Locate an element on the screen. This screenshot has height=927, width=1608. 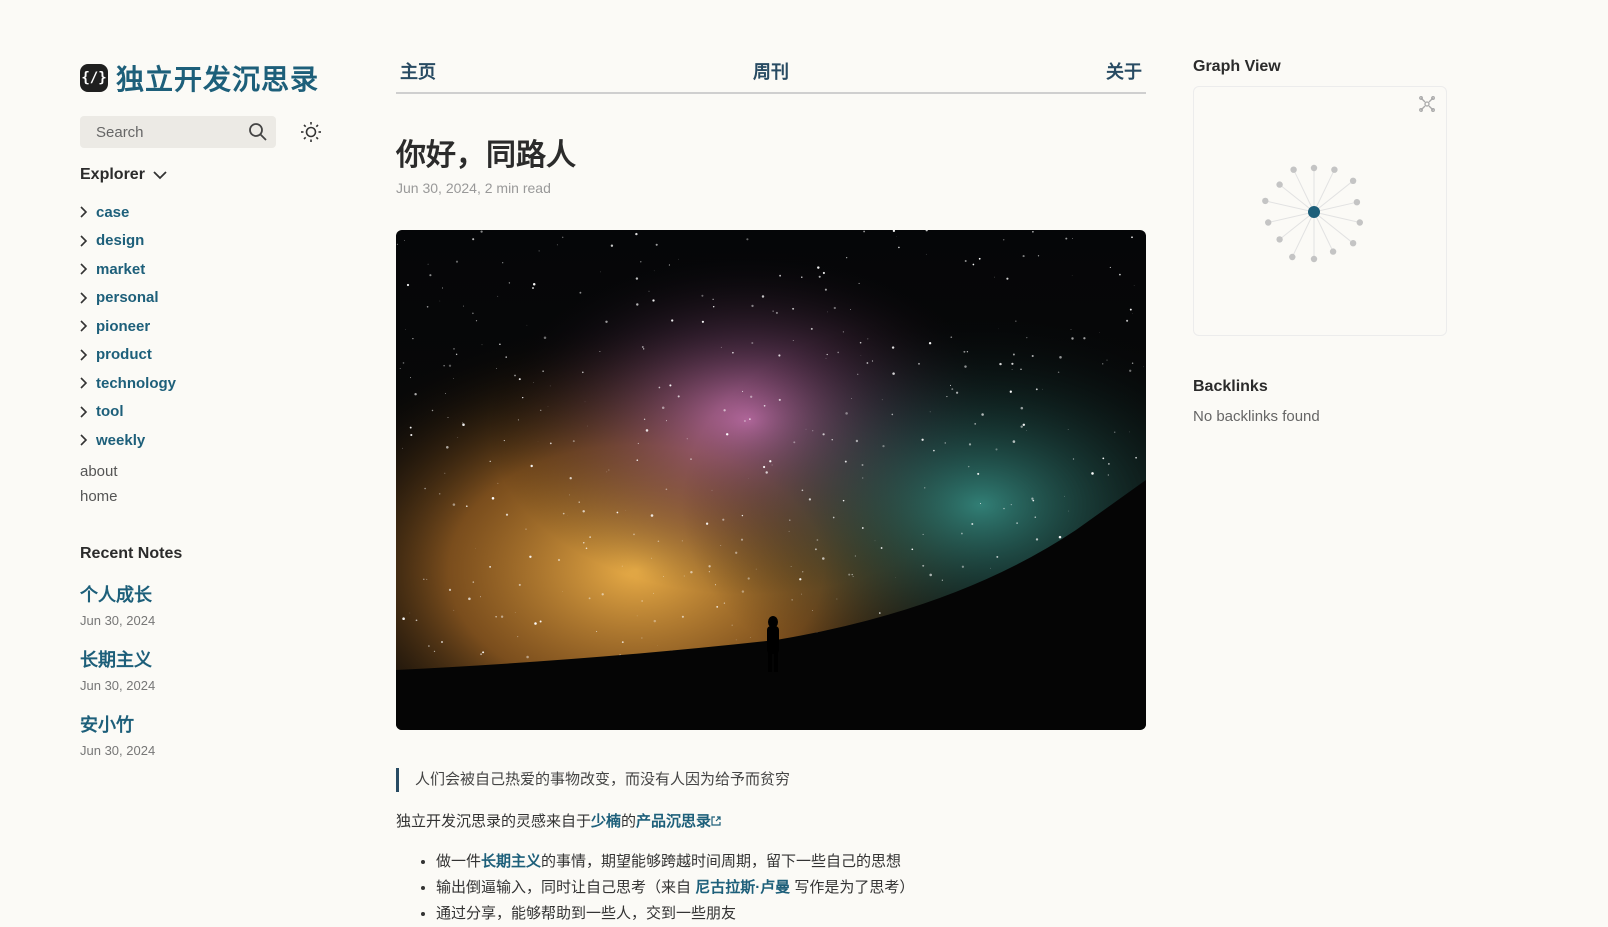
list-item: 做一件长期主义的事情，期望能够跨越时间周期，留下一些自己的思想 is located at coordinates (791, 862).